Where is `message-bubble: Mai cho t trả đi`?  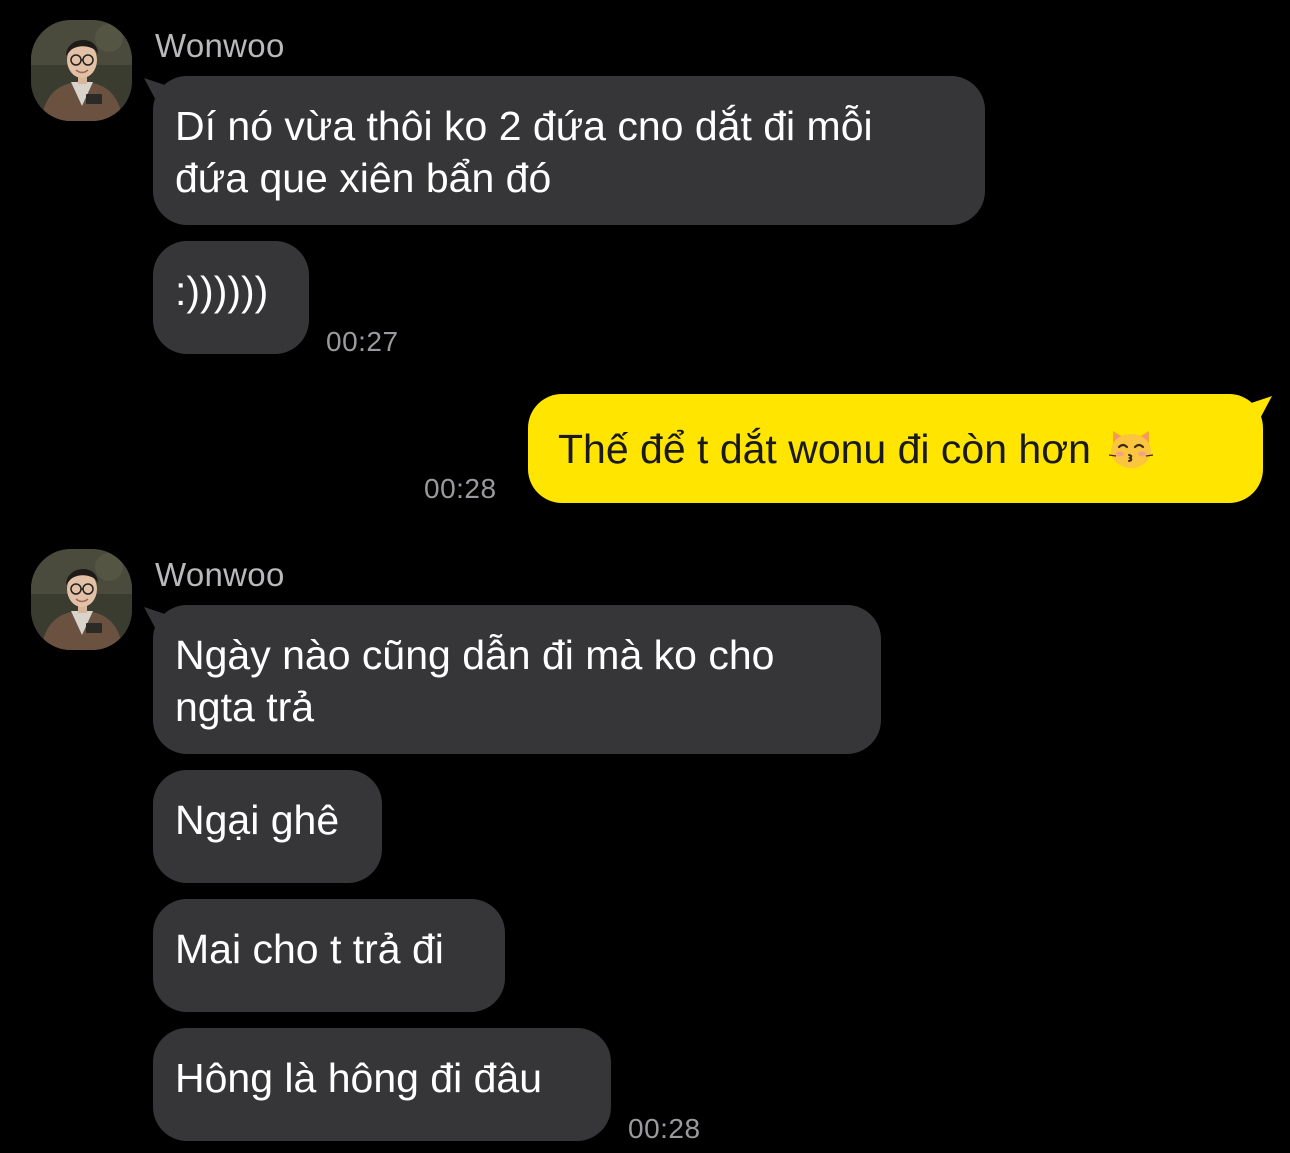 message-bubble: Mai cho t trả đi is located at coordinates (329, 955).